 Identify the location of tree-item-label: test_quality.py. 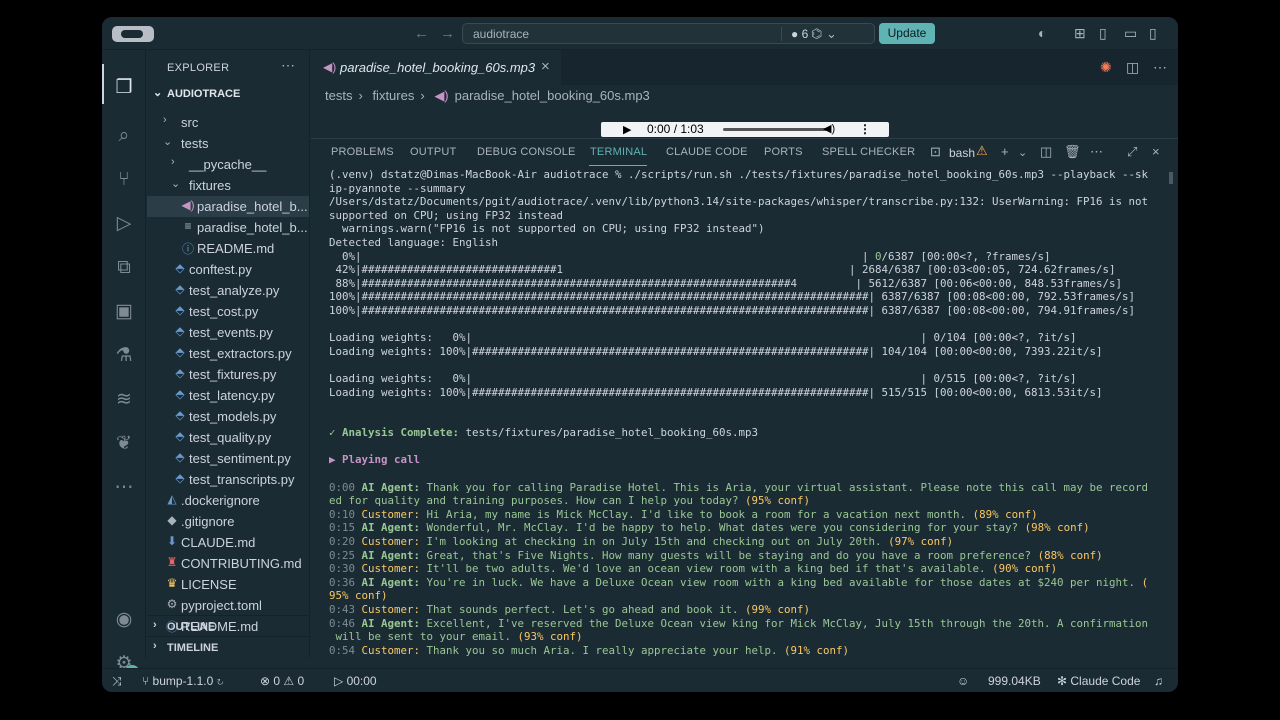
(230, 437).